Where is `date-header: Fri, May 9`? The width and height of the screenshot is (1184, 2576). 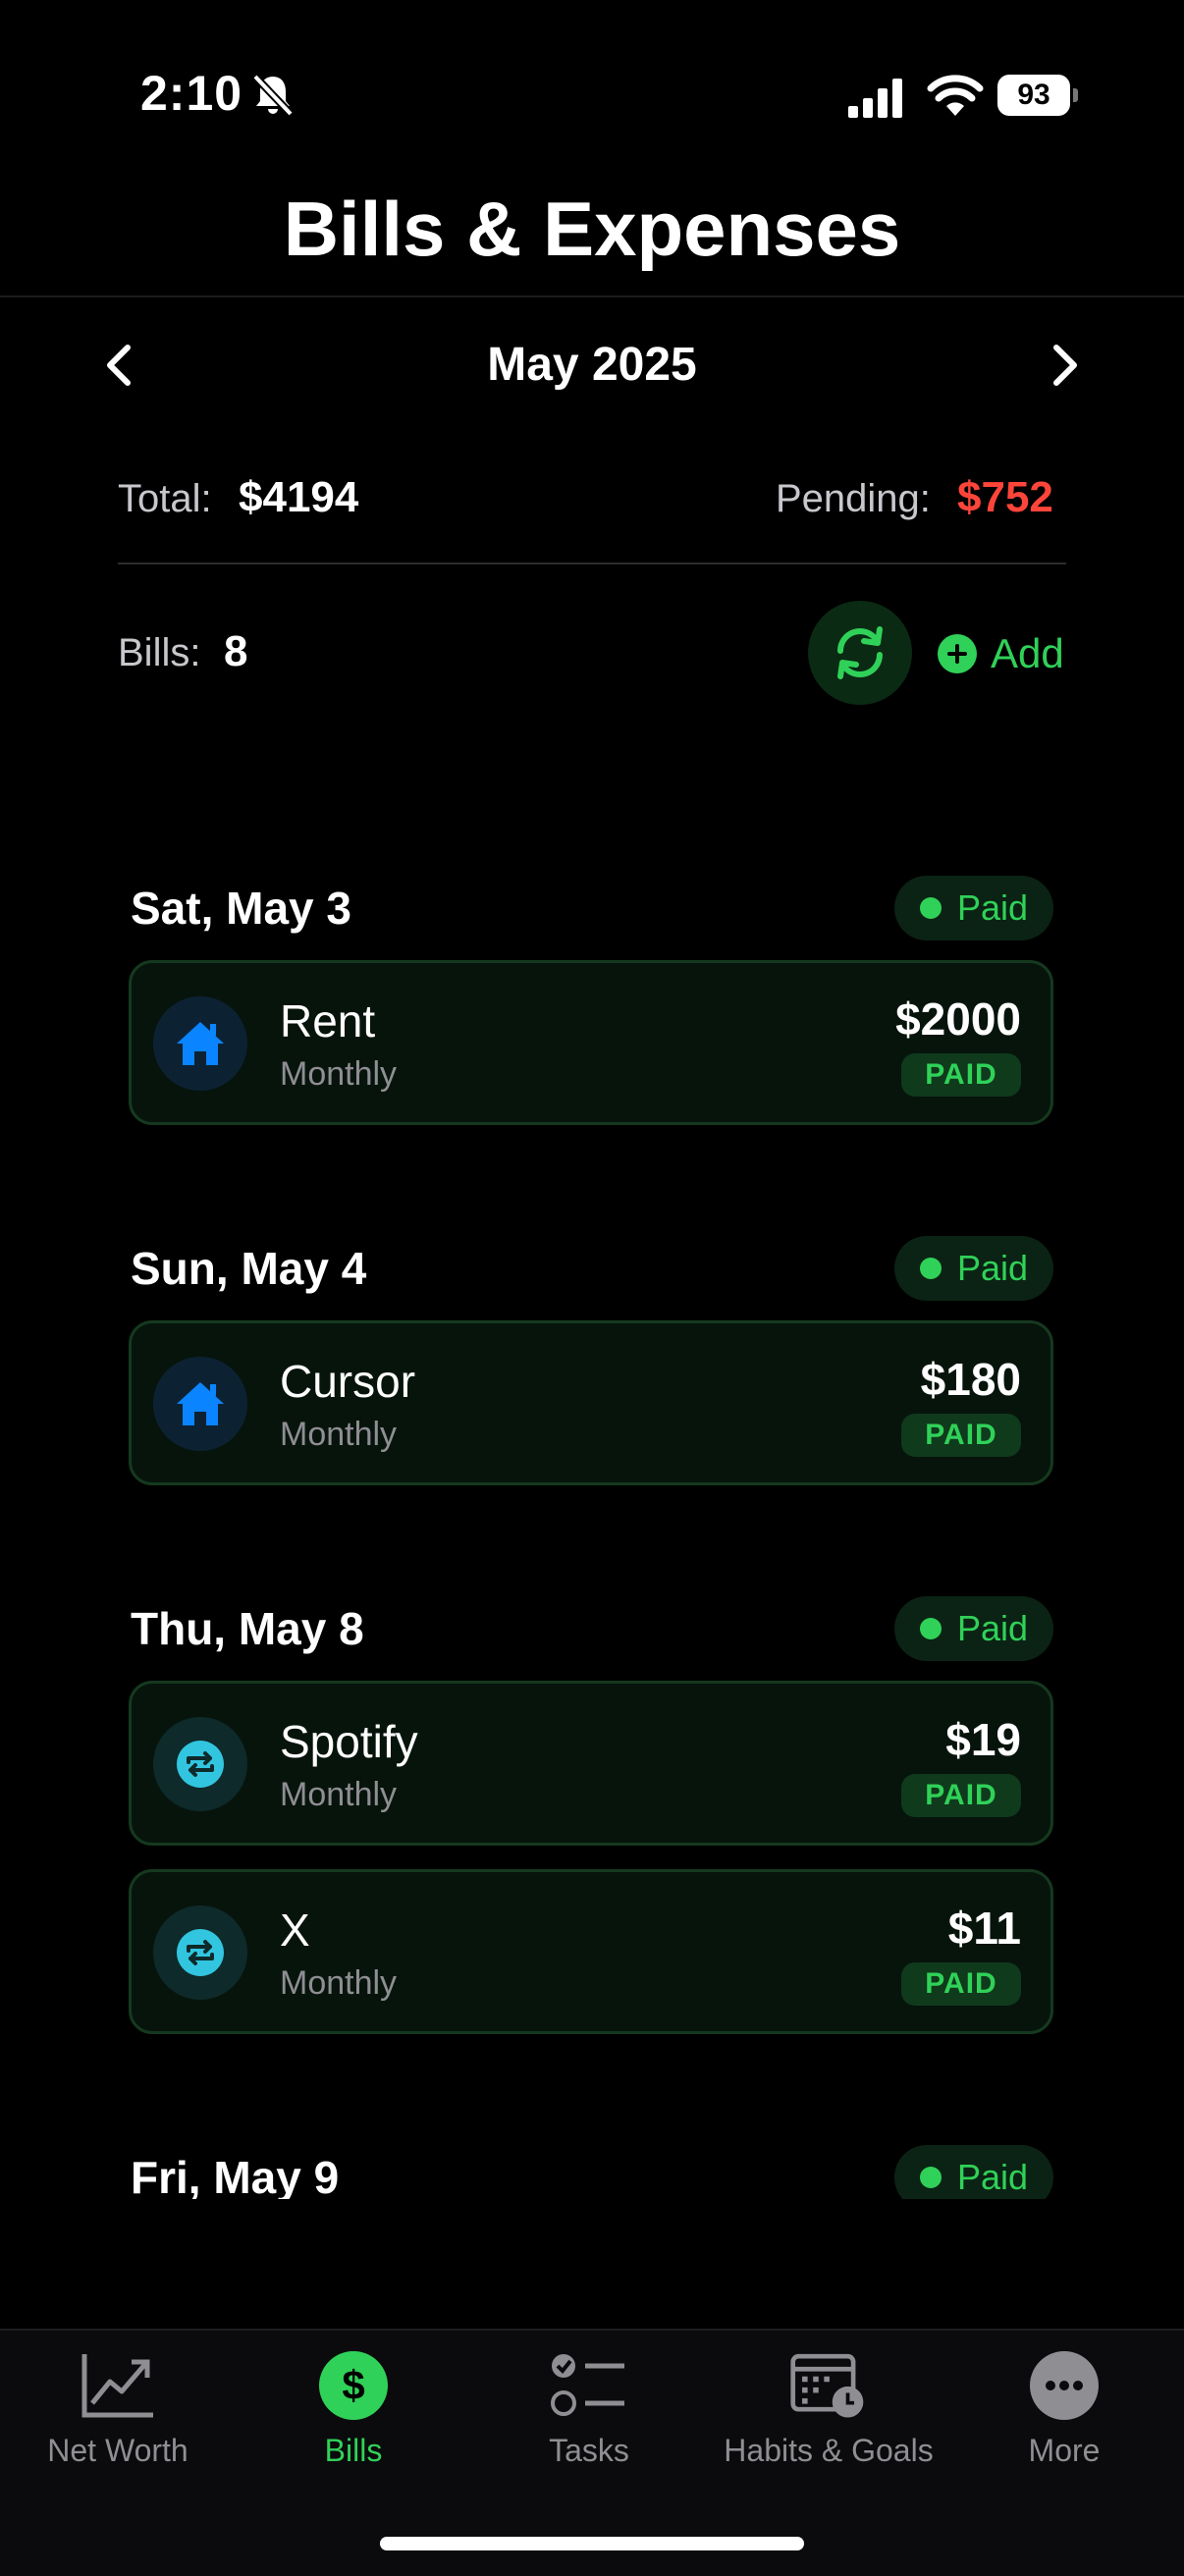
date-header: Fri, May 9 is located at coordinates (235, 2175).